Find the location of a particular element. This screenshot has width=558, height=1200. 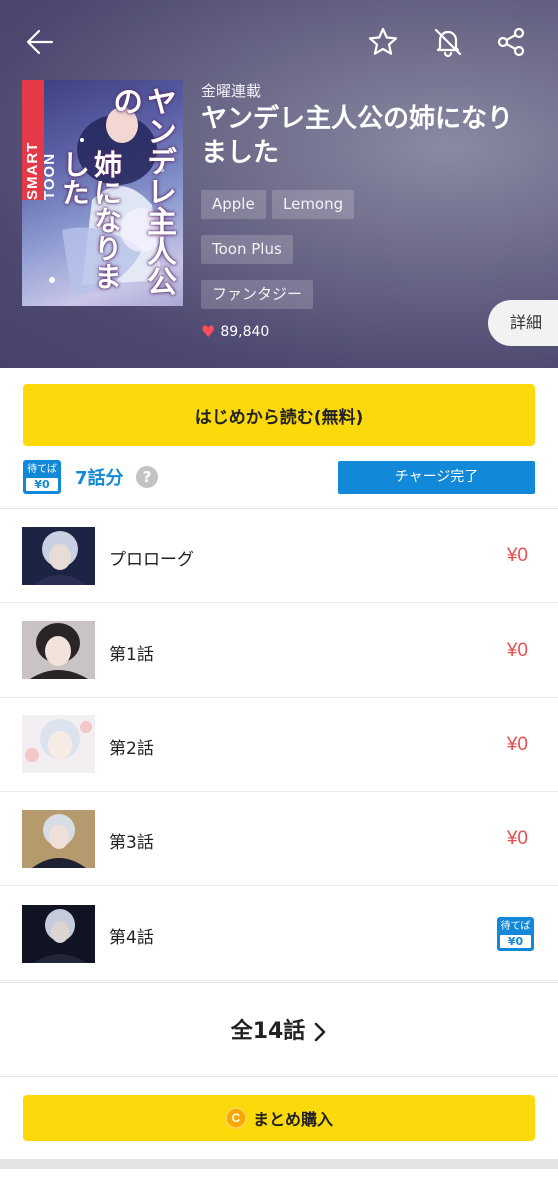

detail-button: 詳細 is located at coordinates (523, 323).